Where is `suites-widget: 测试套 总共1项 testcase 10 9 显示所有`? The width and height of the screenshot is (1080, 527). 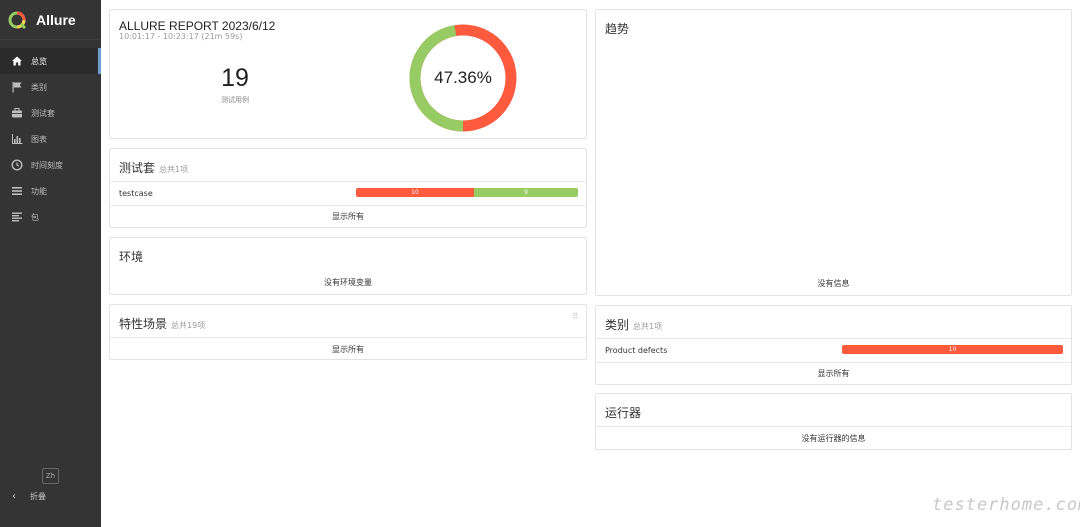 suites-widget: 测试套 总共1项 testcase 10 9 显示所有 is located at coordinates (348, 188).